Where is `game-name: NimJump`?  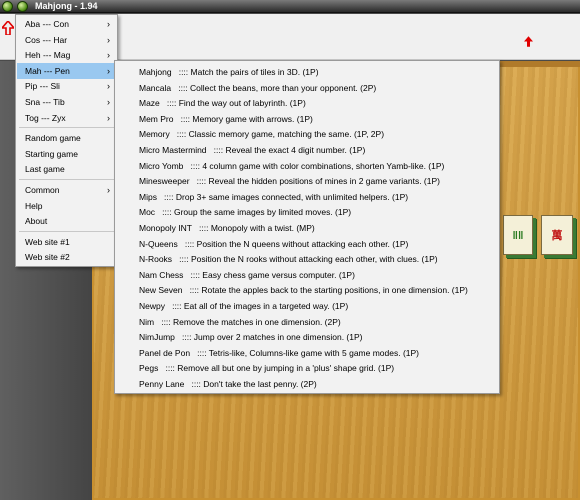
game-name: NimJump is located at coordinates (157, 337).